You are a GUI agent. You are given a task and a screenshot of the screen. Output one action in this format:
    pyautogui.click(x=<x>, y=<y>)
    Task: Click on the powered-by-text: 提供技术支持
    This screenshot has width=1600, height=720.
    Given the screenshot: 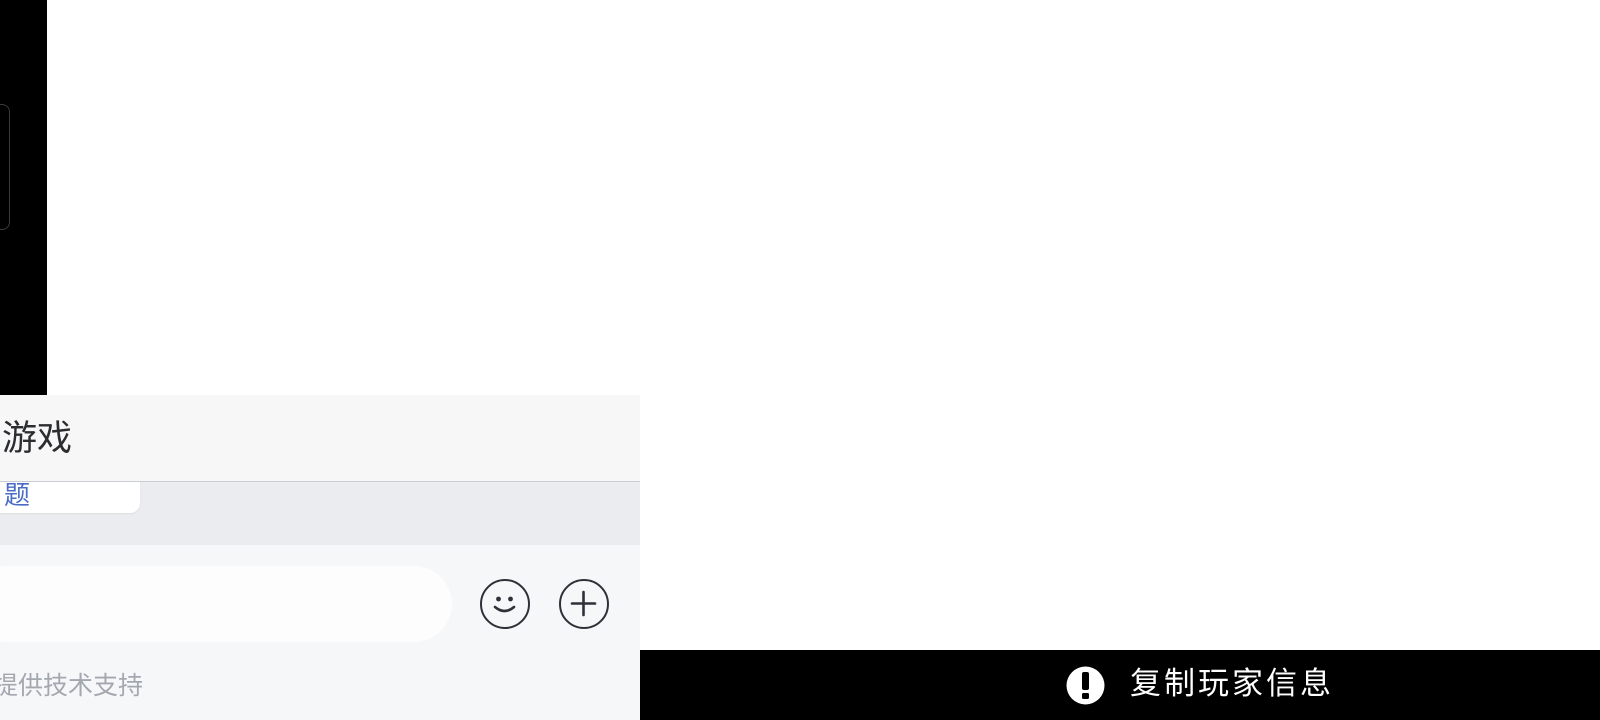 What is the action you would take?
    pyautogui.click(x=72, y=685)
    